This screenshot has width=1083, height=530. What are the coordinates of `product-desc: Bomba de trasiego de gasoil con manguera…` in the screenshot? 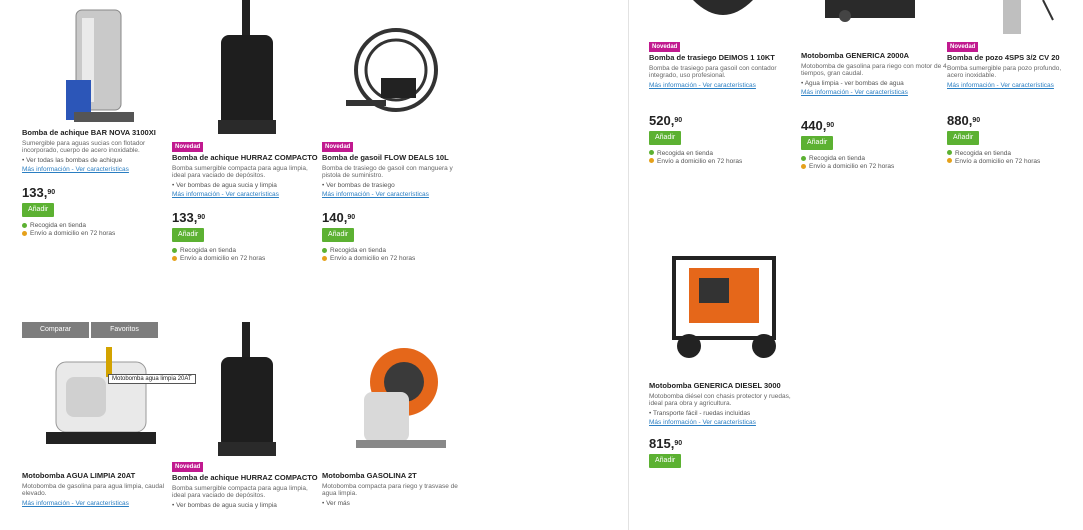 It's located at (387, 172).